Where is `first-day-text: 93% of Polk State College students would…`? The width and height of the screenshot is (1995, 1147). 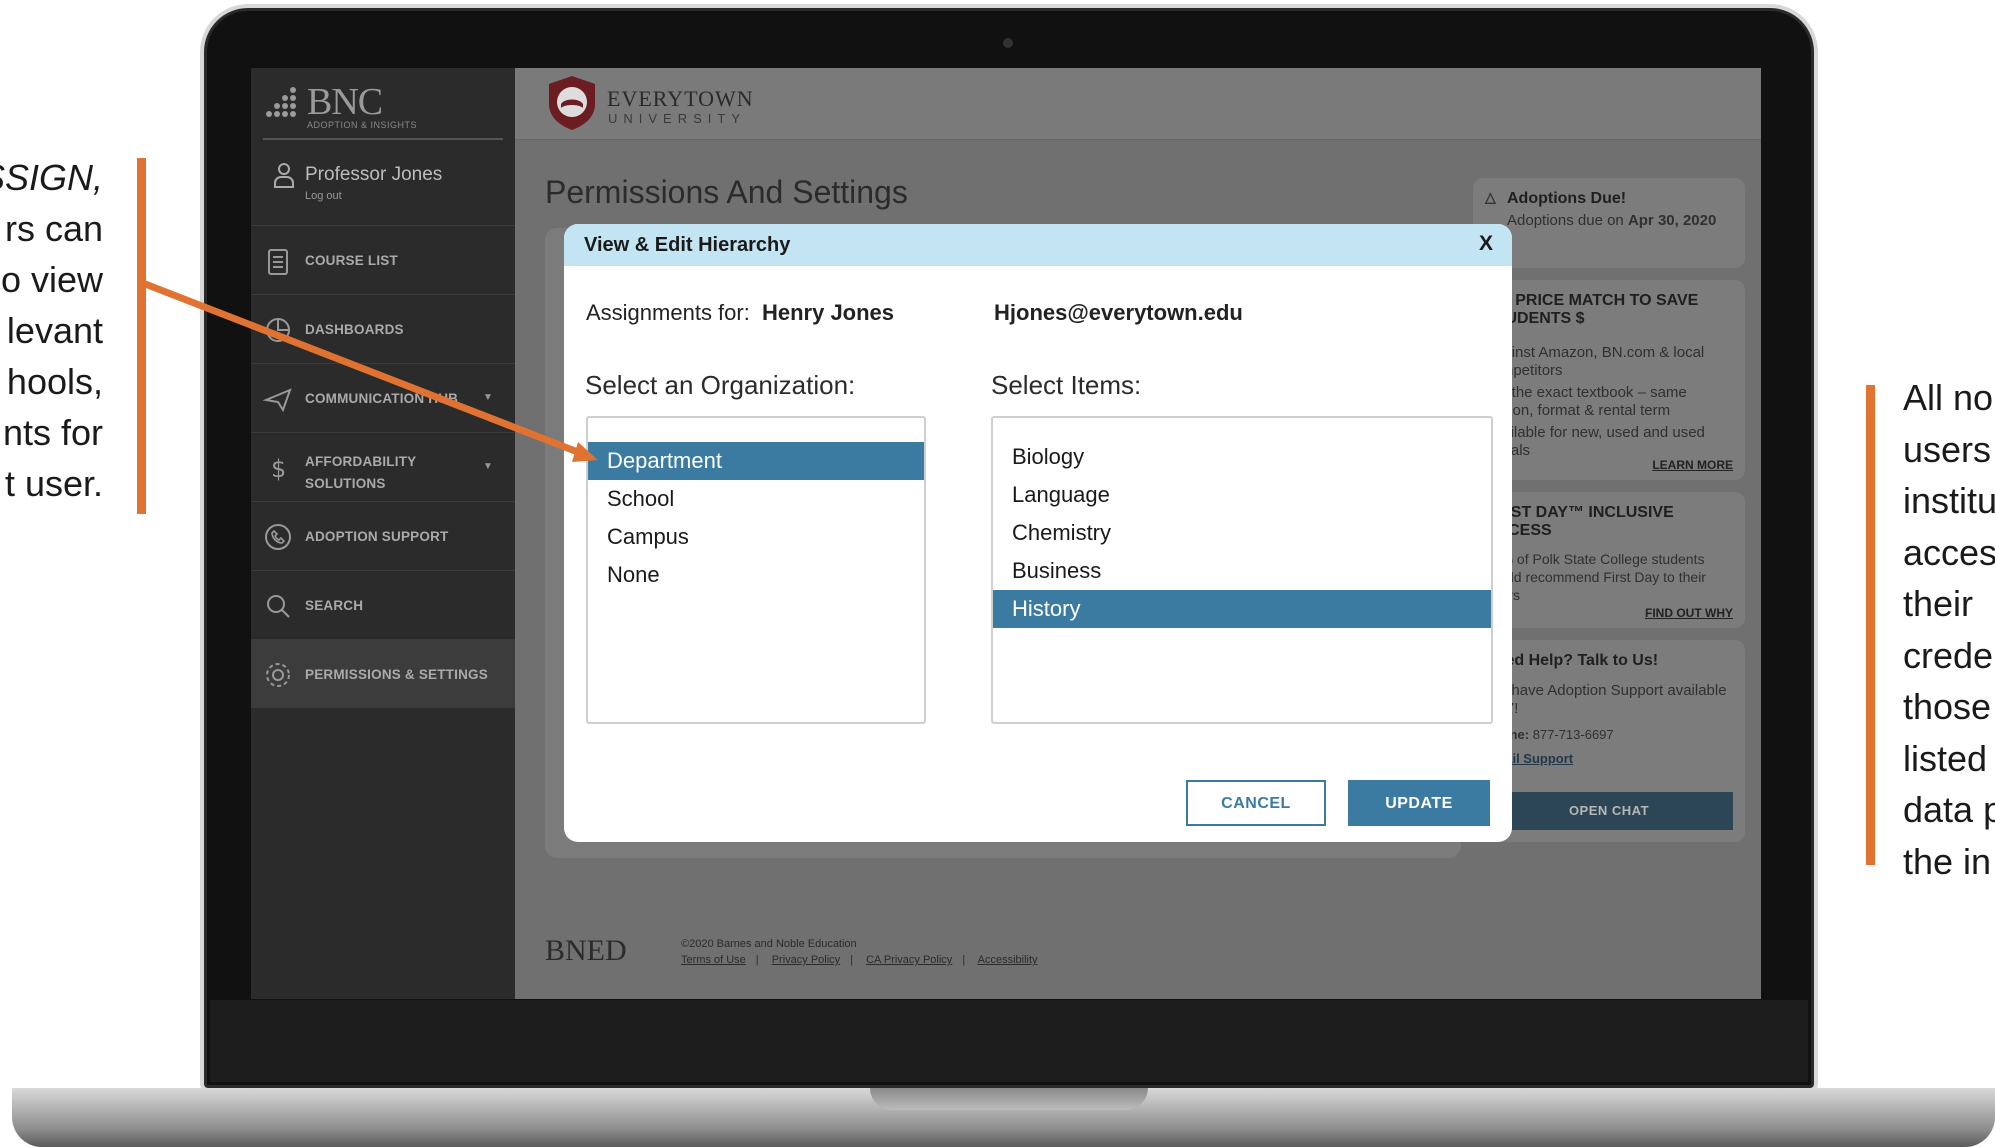 first-day-text: 93% of Polk State College students would… is located at coordinates (1595, 577).